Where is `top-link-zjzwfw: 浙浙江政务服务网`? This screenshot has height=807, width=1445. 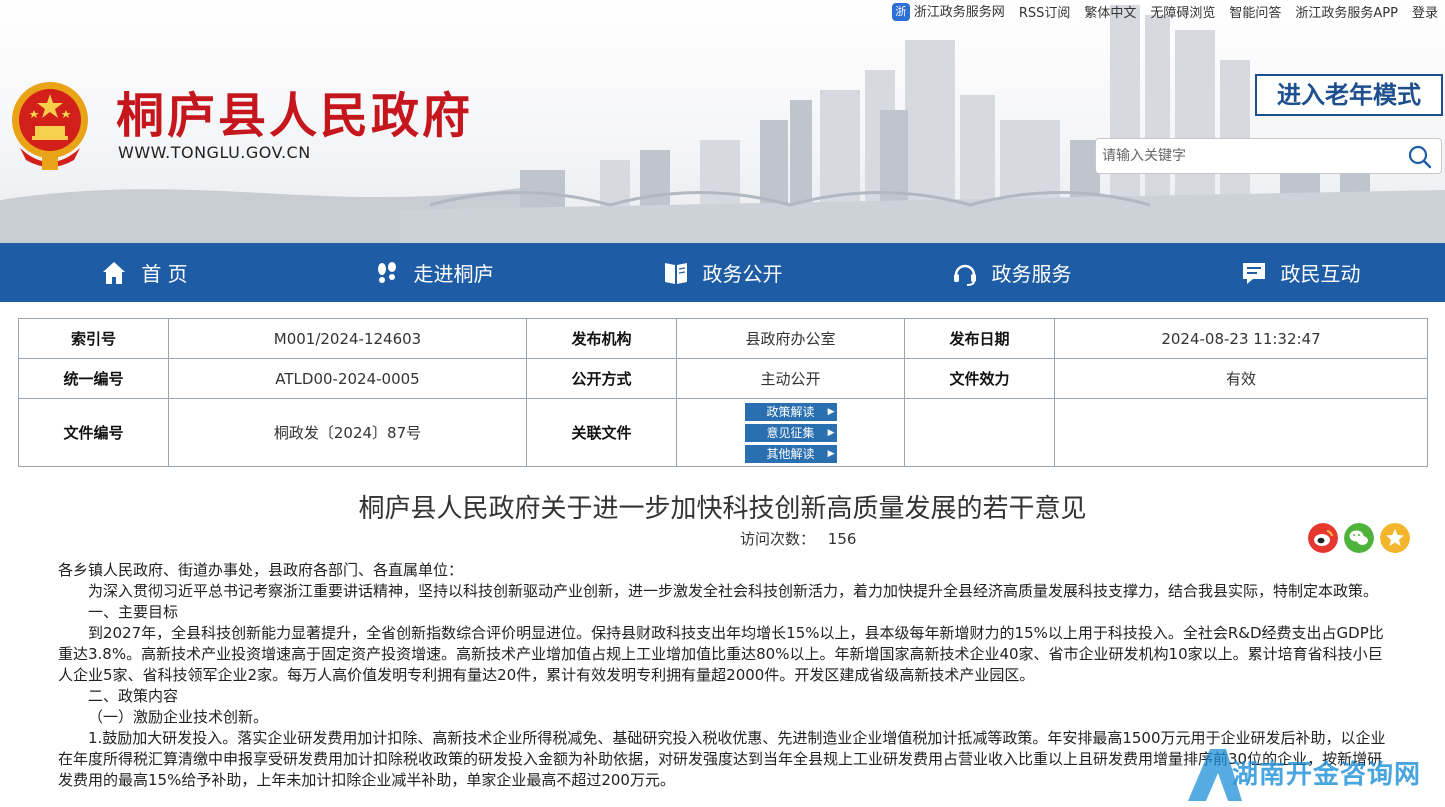 top-link-zjzwfw: 浙浙江政务服务网 is located at coordinates (948, 11).